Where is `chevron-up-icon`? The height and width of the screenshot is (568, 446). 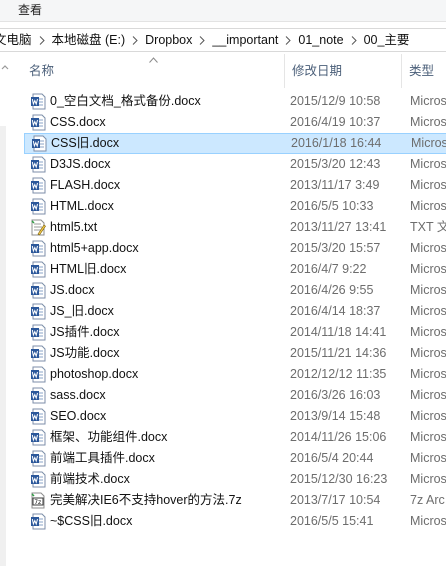 chevron-up-icon is located at coordinates (5, 67).